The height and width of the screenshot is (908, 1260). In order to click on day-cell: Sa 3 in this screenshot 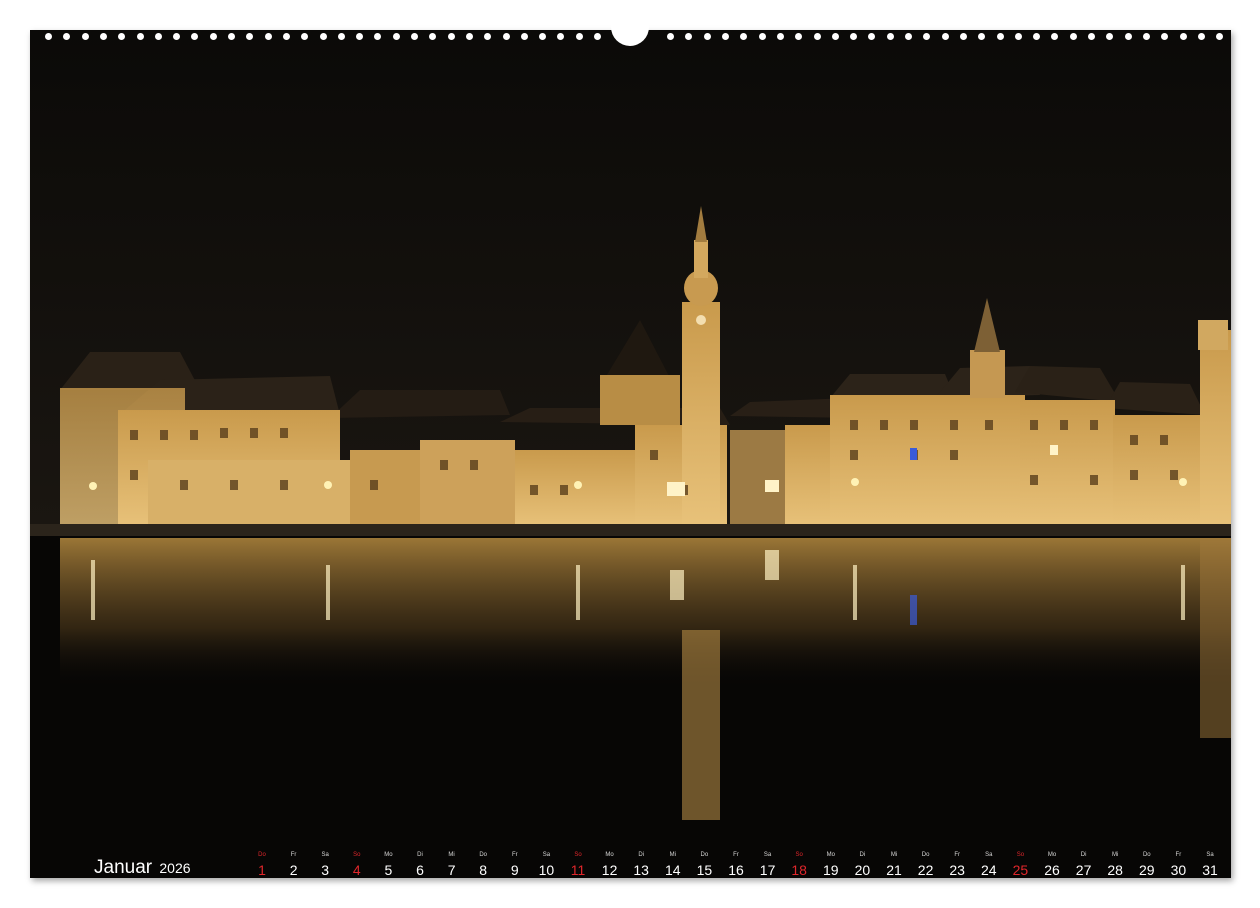, I will do `click(325, 865)`.